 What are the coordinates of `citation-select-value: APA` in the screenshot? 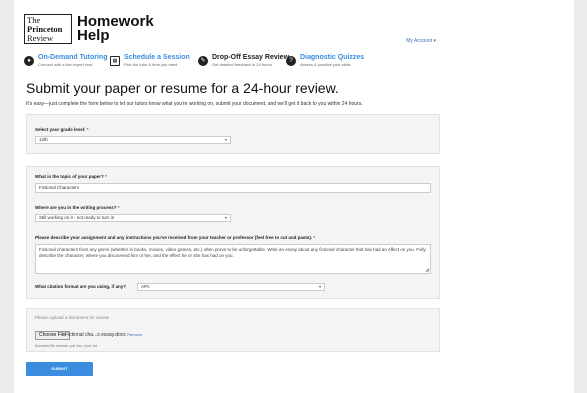 It's located at (145, 286).